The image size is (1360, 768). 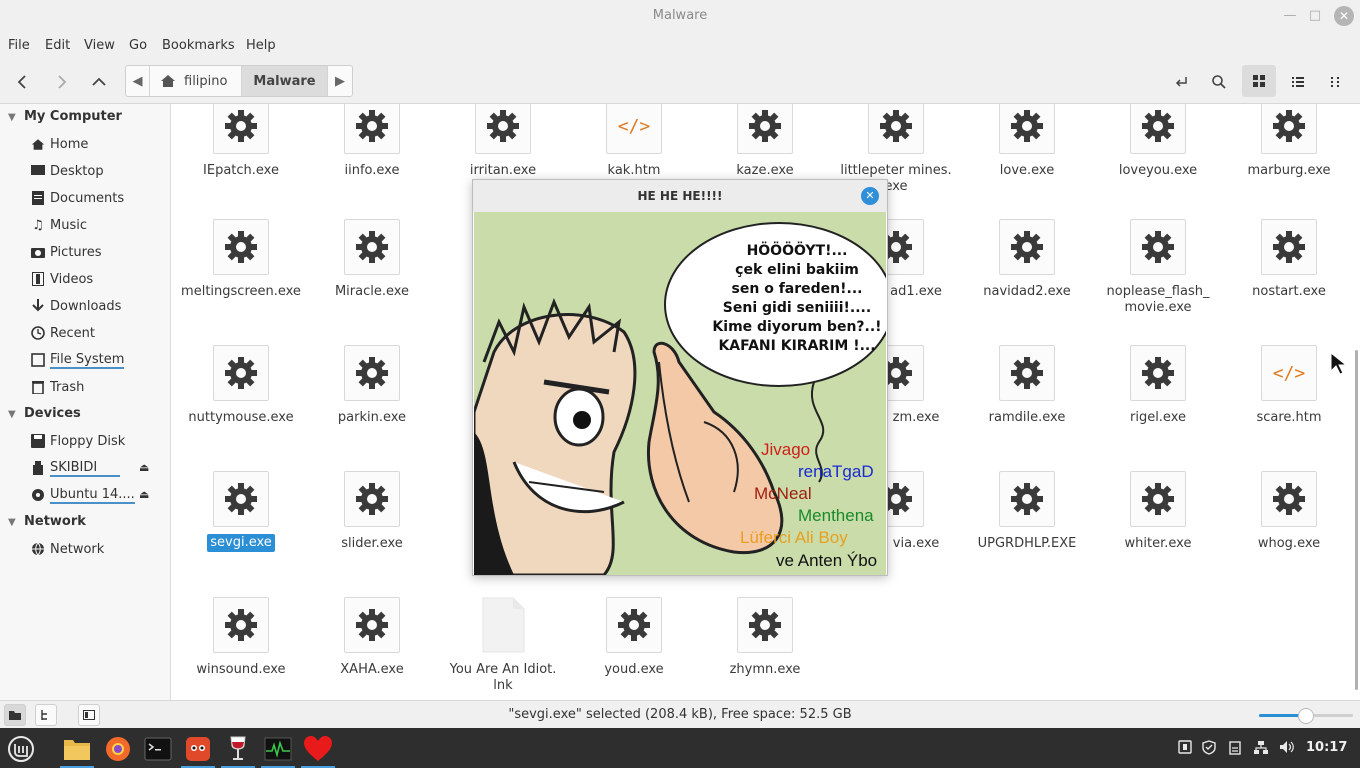 I want to click on maximize-button: □, so click(x=1315, y=16).